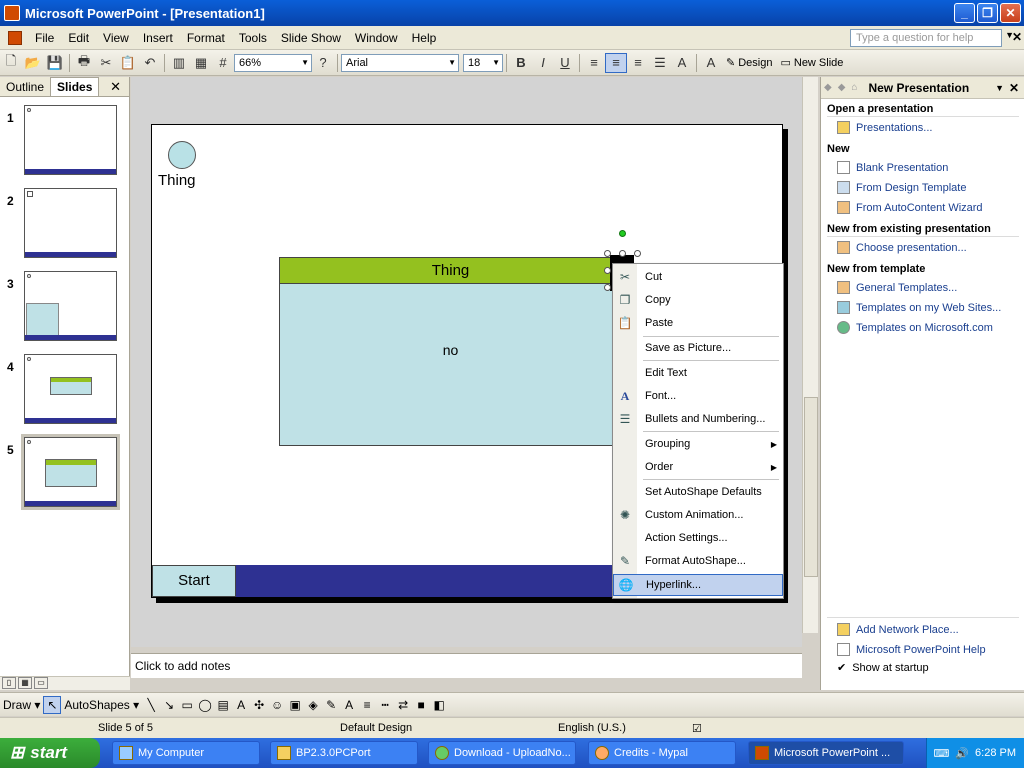 Image resolution: width=1024 pixels, height=768 pixels. Describe the element at coordinates (915, 327) in the screenshot. I see `link-microsoft-templates: Templates on Microsoft.com` at that location.